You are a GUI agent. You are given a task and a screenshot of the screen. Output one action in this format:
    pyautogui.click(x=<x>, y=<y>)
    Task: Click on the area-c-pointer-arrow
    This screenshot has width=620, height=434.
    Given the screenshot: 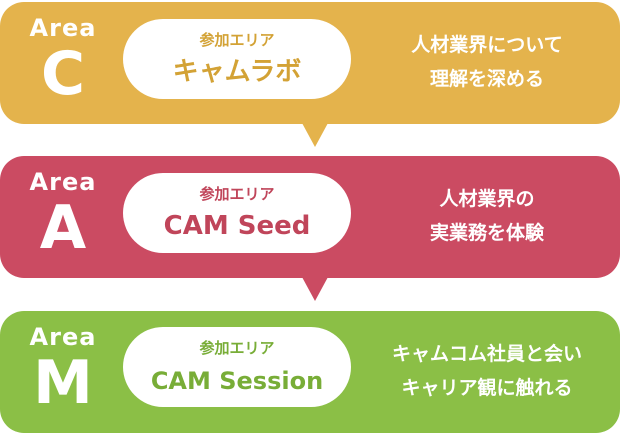 What is the action you would take?
    pyautogui.click(x=315, y=135)
    